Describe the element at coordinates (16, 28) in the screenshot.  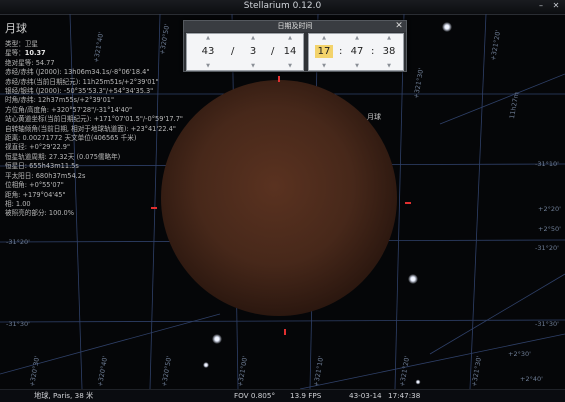
I see `object-name: 月球` at that location.